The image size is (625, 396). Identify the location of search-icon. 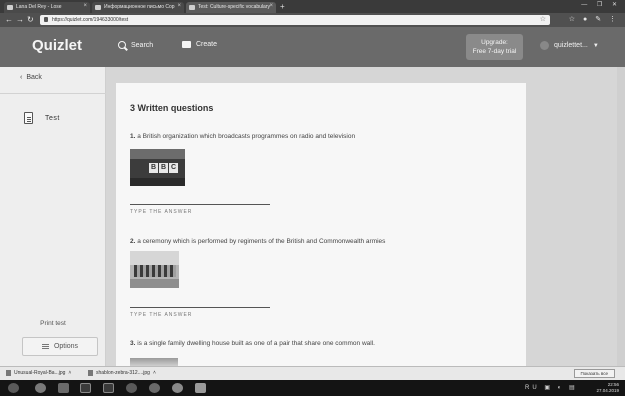
(122, 45).